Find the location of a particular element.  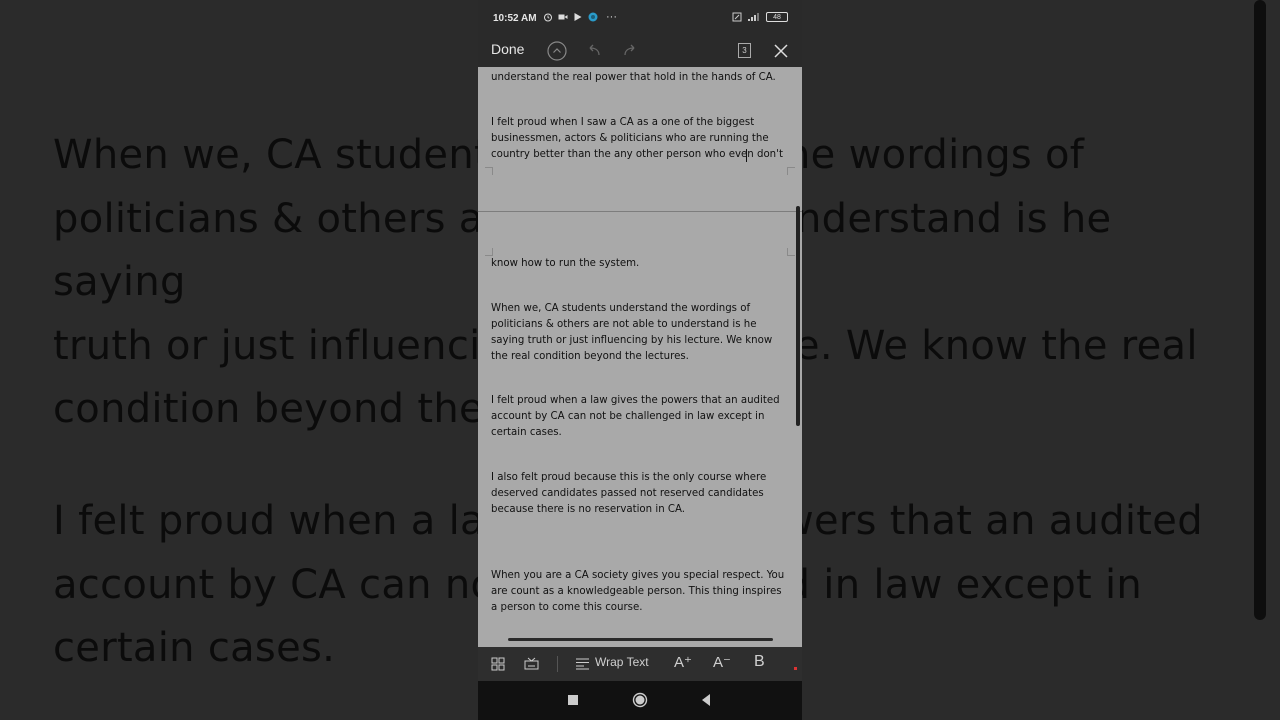

increase-font-button: A⁺ is located at coordinates (683, 662).